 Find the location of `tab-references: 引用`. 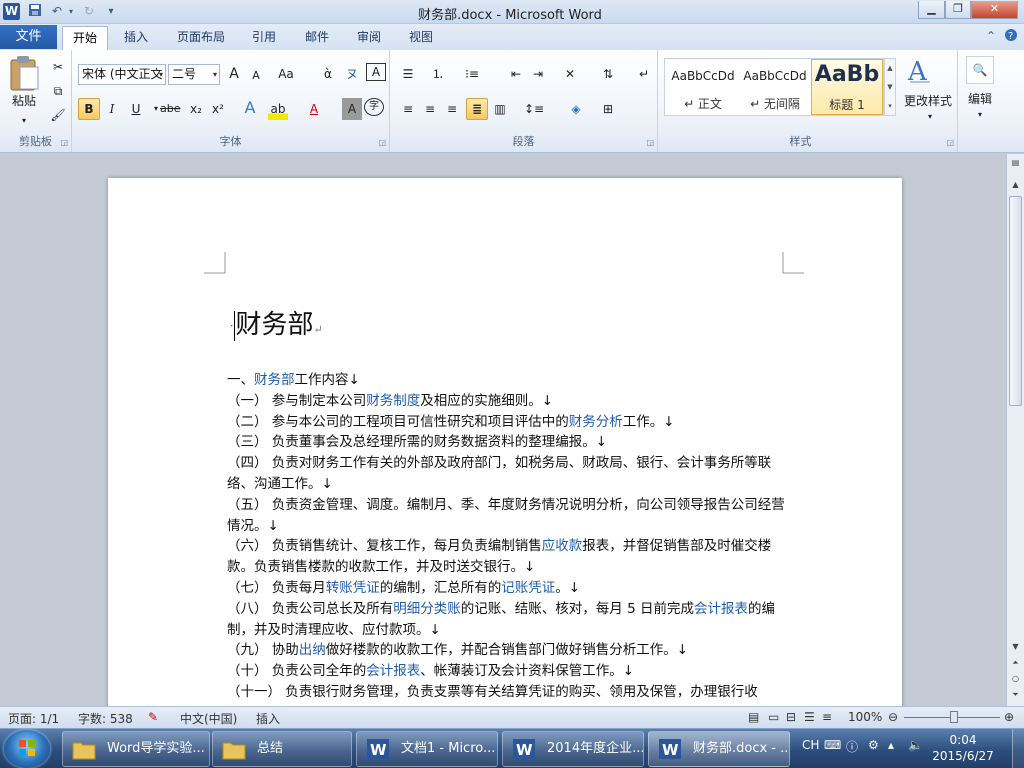

tab-references: 引用 is located at coordinates (264, 38).